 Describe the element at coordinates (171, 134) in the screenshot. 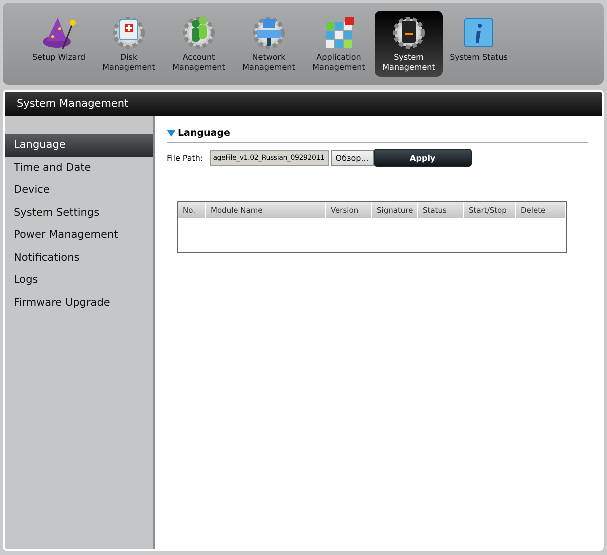

I see `expand-triangle-icon` at that location.